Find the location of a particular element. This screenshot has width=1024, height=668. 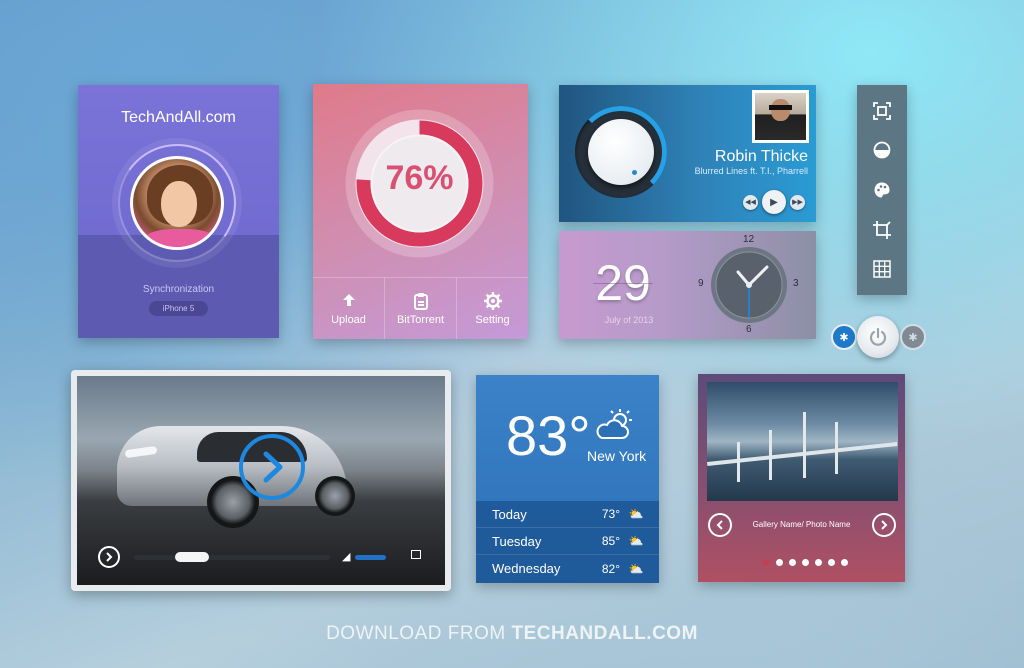

progress-actions: Upload BitTorrent Setting is located at coordinates (420, 308).